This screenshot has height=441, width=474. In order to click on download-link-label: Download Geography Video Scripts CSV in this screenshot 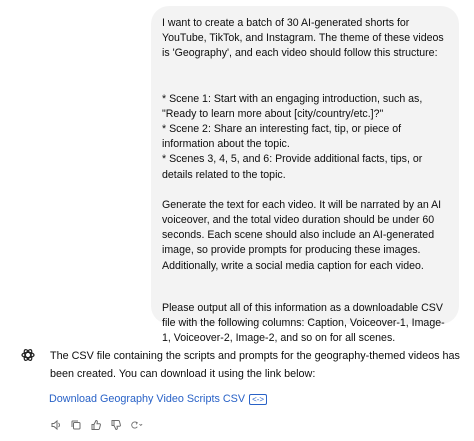, I will do `click(147, 399)`.